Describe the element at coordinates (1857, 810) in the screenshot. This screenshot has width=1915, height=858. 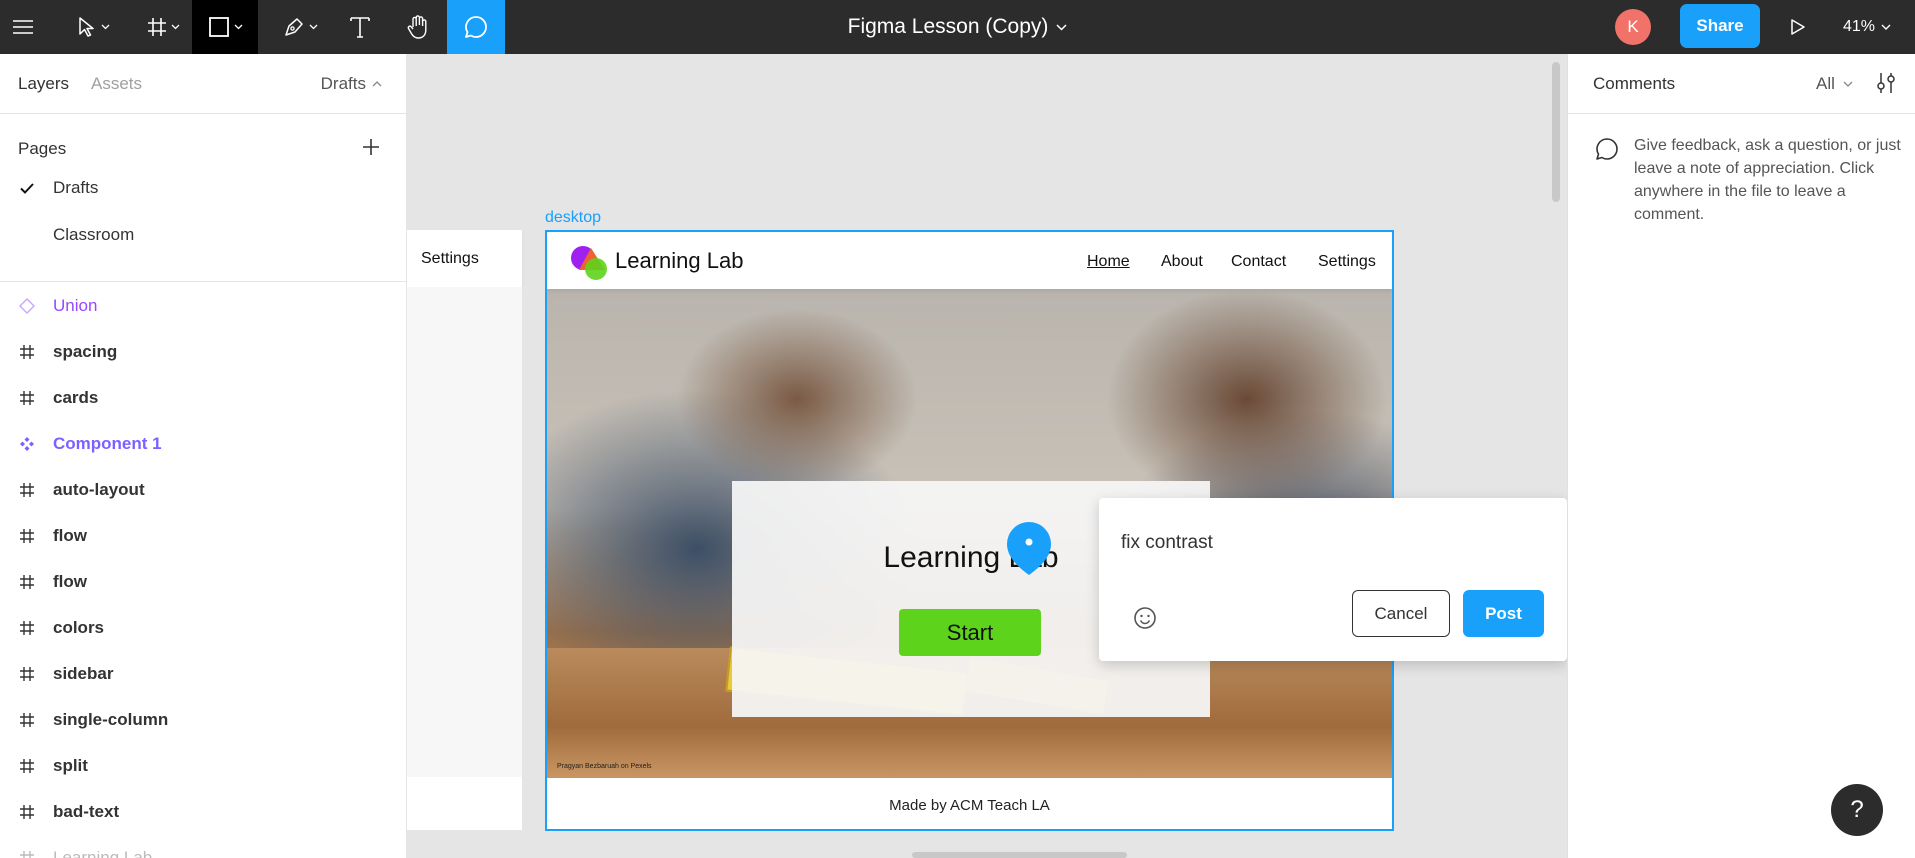
I see `help-button: ?` at that location.